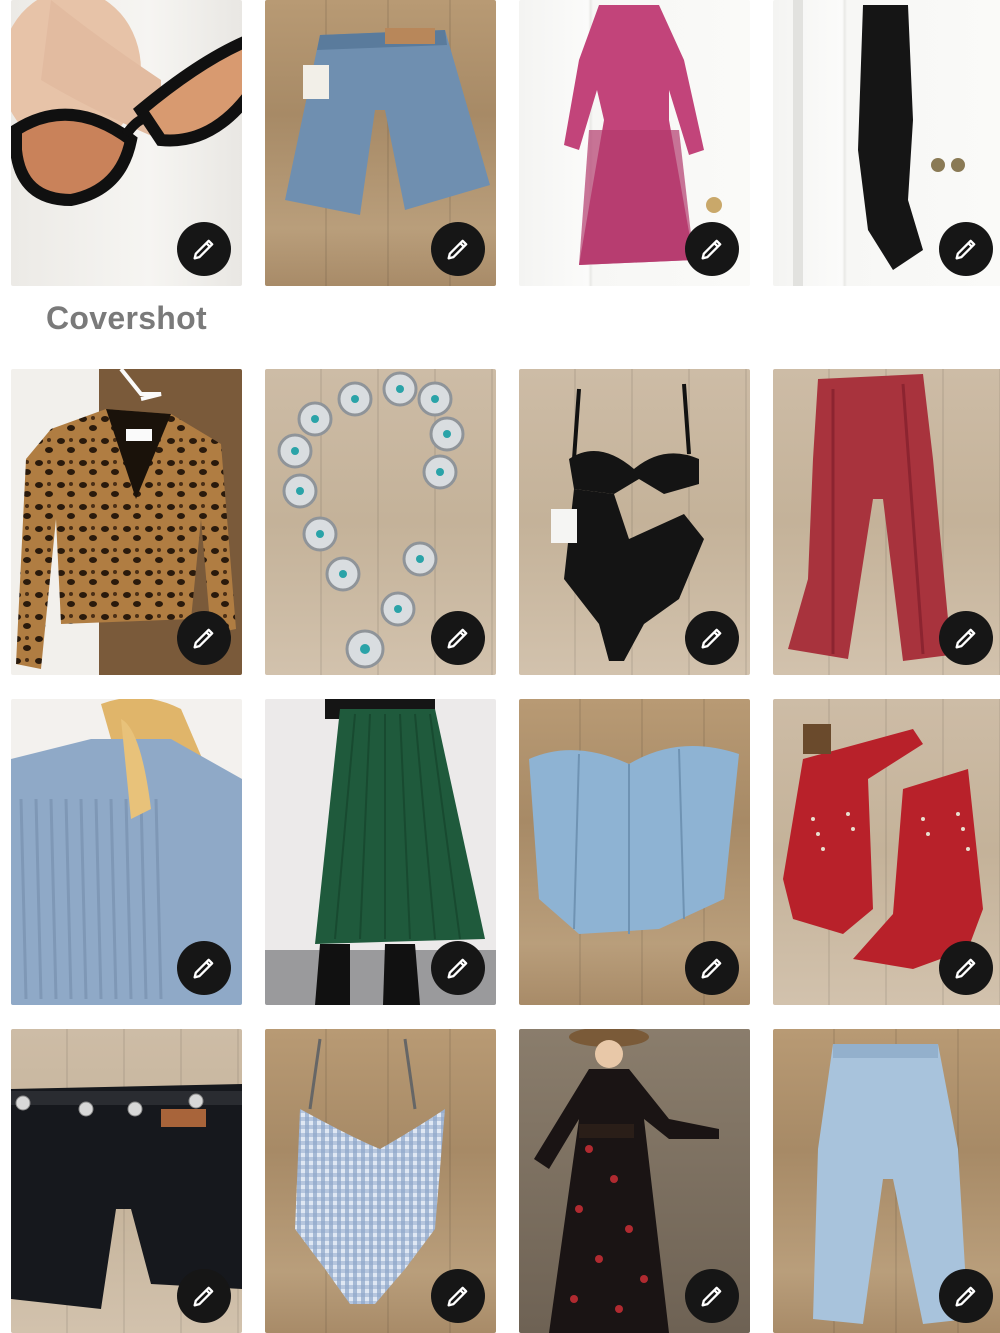 The width and height of the screenshot is (1000, 1333). What do you see at coordinates (886, 852) in the screenshot?
I see `grid-item-red-cowboy-boots` at bounding box center [886, 852].